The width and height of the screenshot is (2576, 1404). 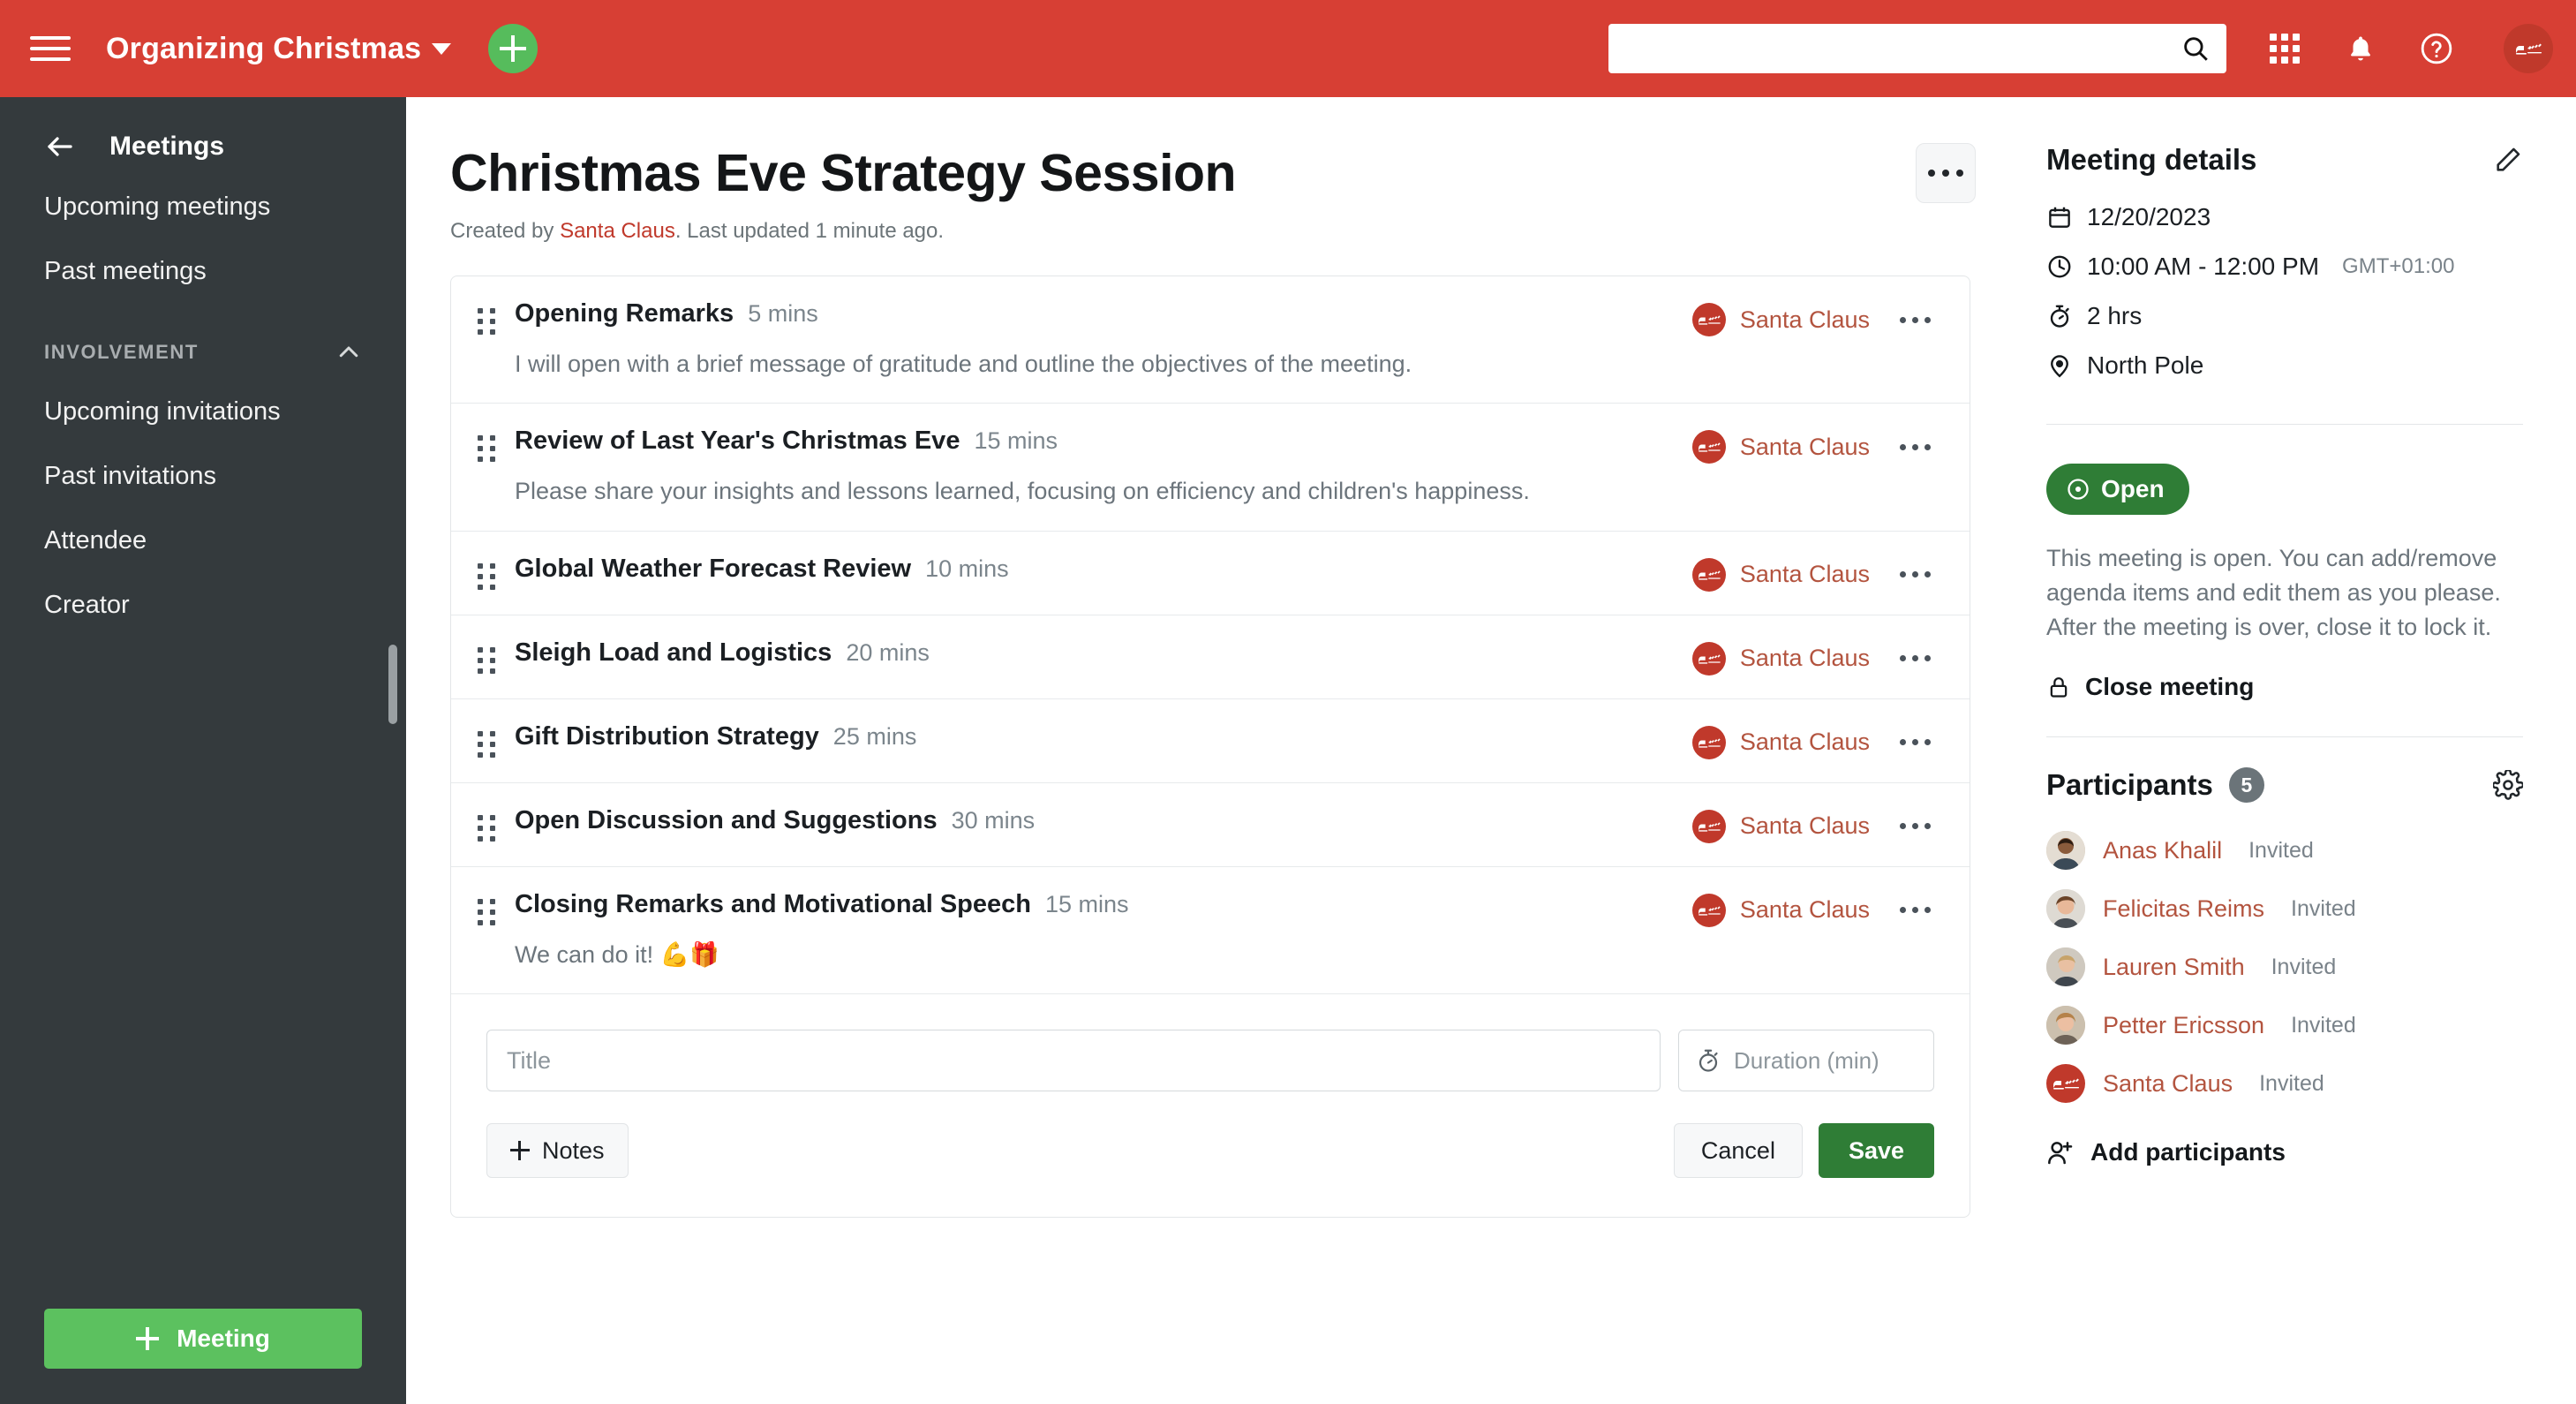 I want to click on hamburger-menu-icon, so click(x=51, y=48).